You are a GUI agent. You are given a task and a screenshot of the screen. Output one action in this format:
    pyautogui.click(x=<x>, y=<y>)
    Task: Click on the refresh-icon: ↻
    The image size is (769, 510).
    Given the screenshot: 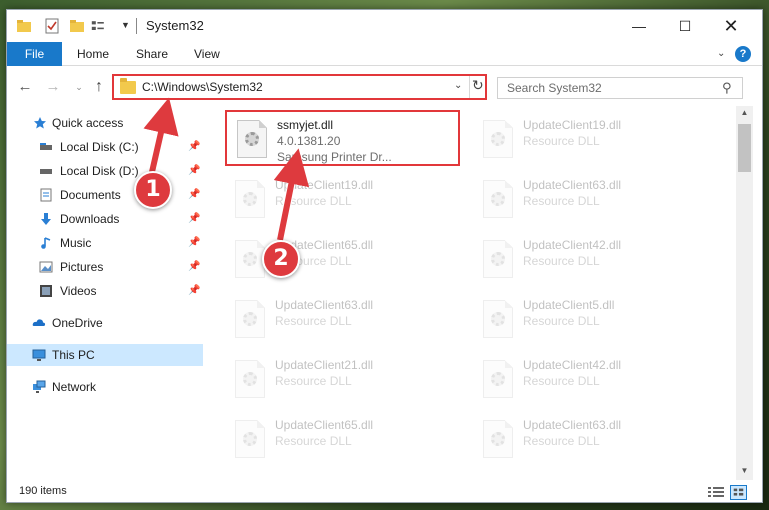 What is the action you would take?
    pyautogui.click(x=478, y=85)
    